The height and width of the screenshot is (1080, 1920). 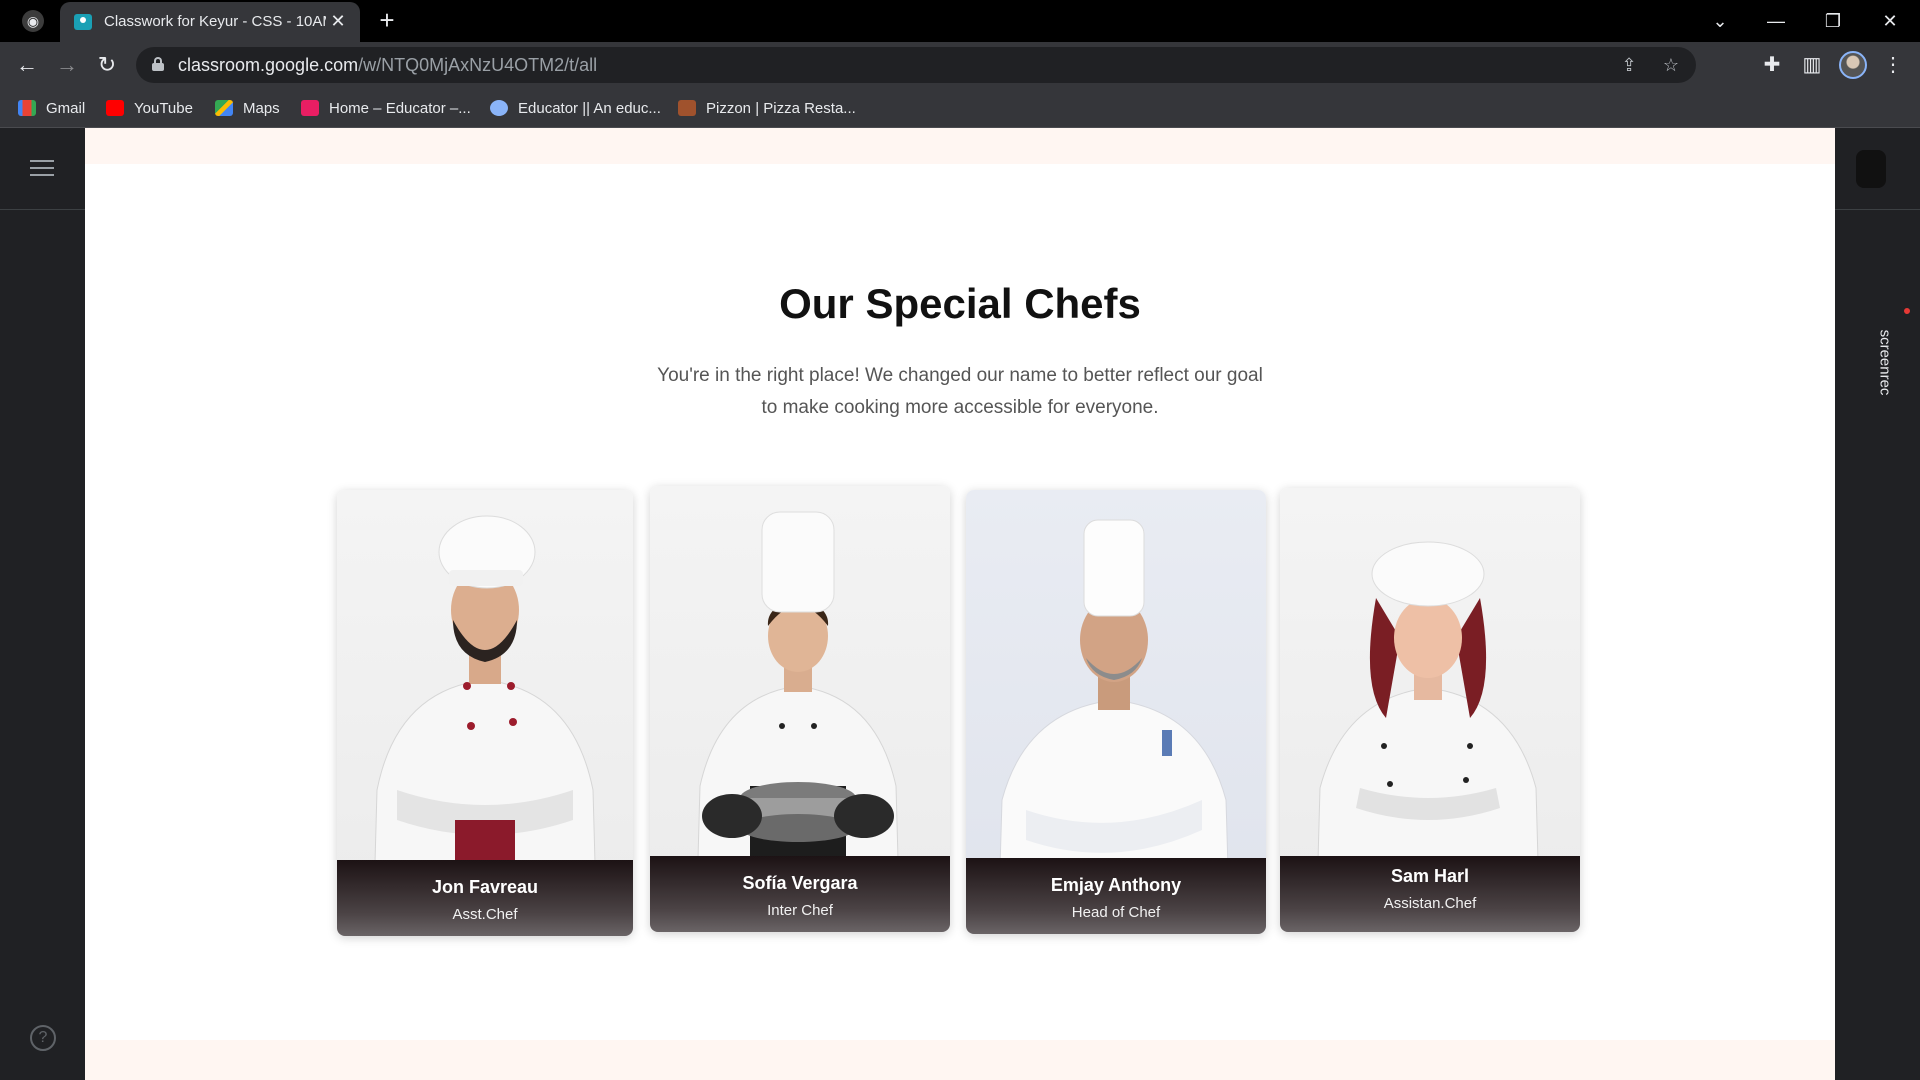 I want to click on youtube-icon, so click(x=115, y=108).